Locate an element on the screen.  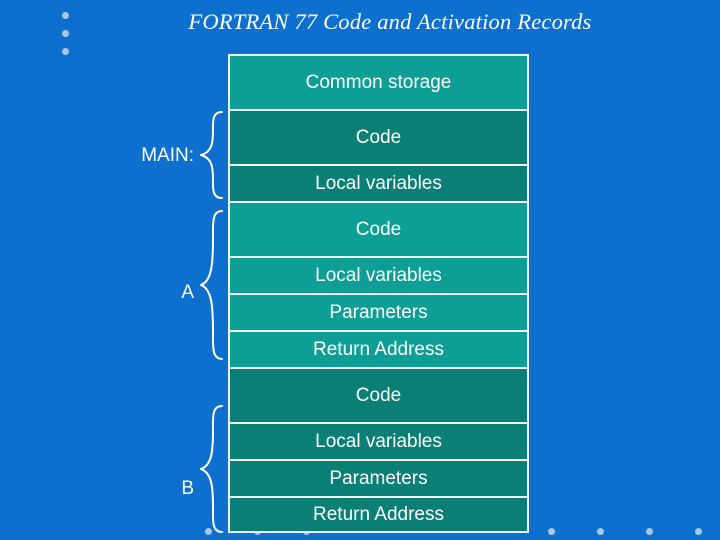
memory-segment: Common storage is located at coordinates (378, 81).